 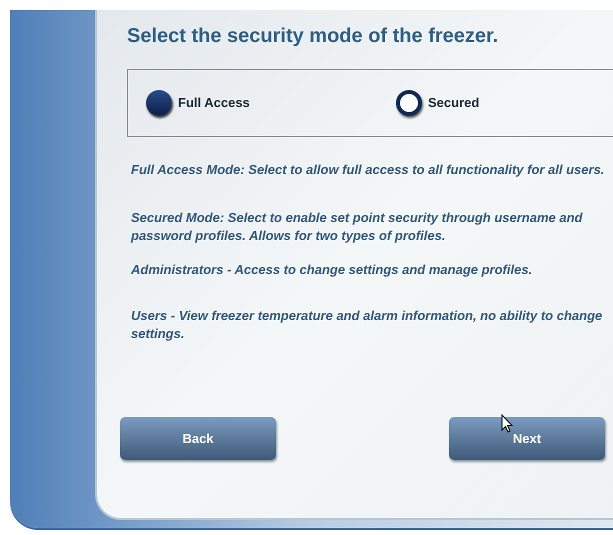 What do you see at coordinates (527, 438) in the screenshot?
I see `next-button: Next` at bounding box center [527, 438].